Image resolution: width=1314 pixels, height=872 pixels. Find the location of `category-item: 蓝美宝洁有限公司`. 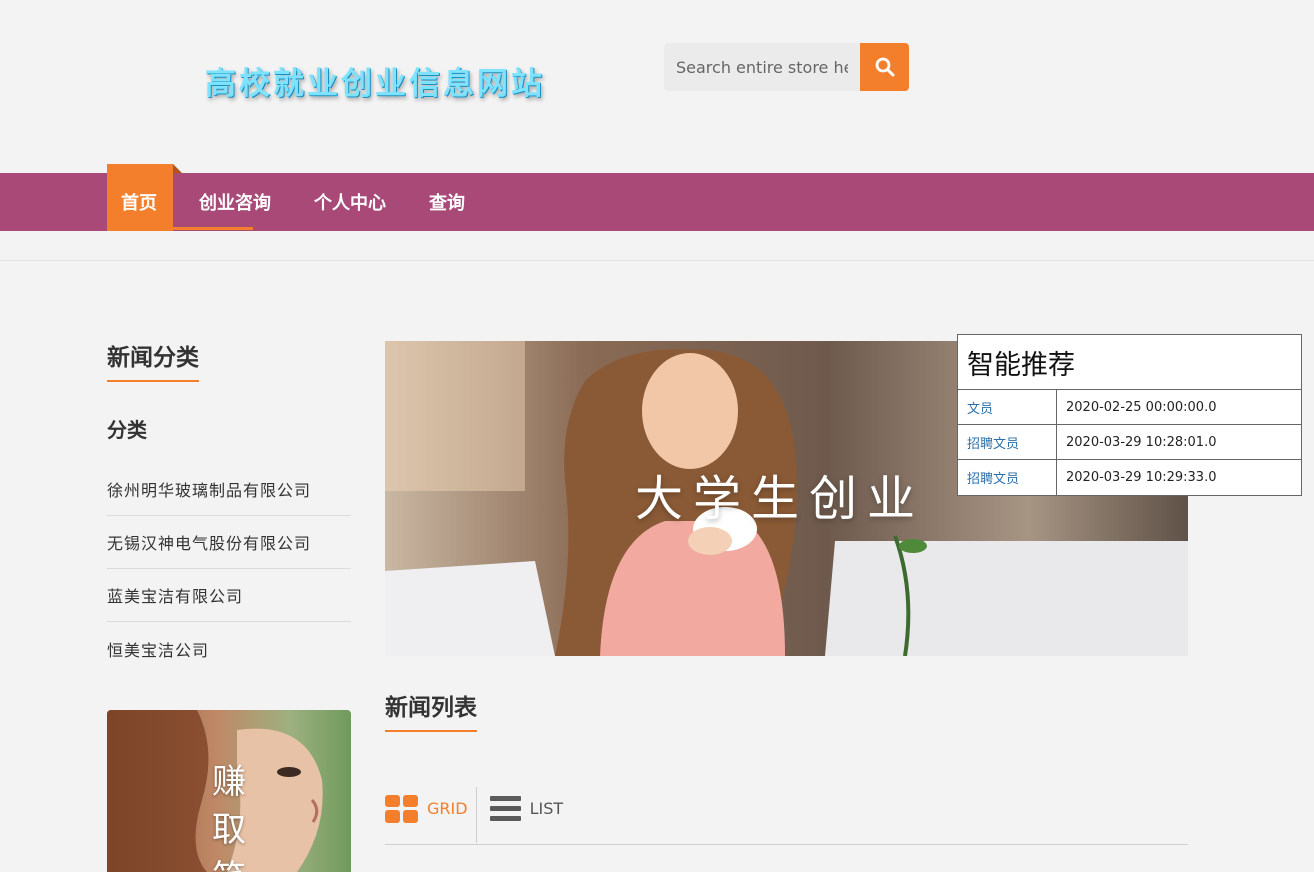

category-item: 蓝美宝洁有限公司 is located at coordinates (229, 595).